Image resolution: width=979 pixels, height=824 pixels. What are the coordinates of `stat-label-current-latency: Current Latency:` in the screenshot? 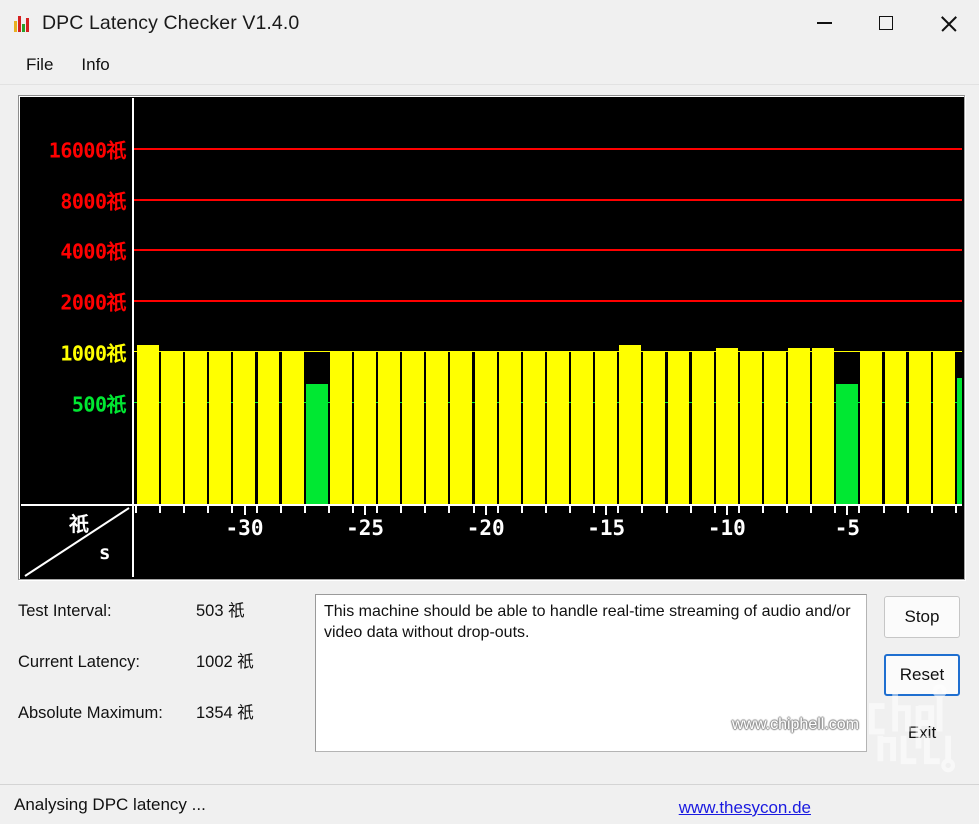 It's located at (79, 662).